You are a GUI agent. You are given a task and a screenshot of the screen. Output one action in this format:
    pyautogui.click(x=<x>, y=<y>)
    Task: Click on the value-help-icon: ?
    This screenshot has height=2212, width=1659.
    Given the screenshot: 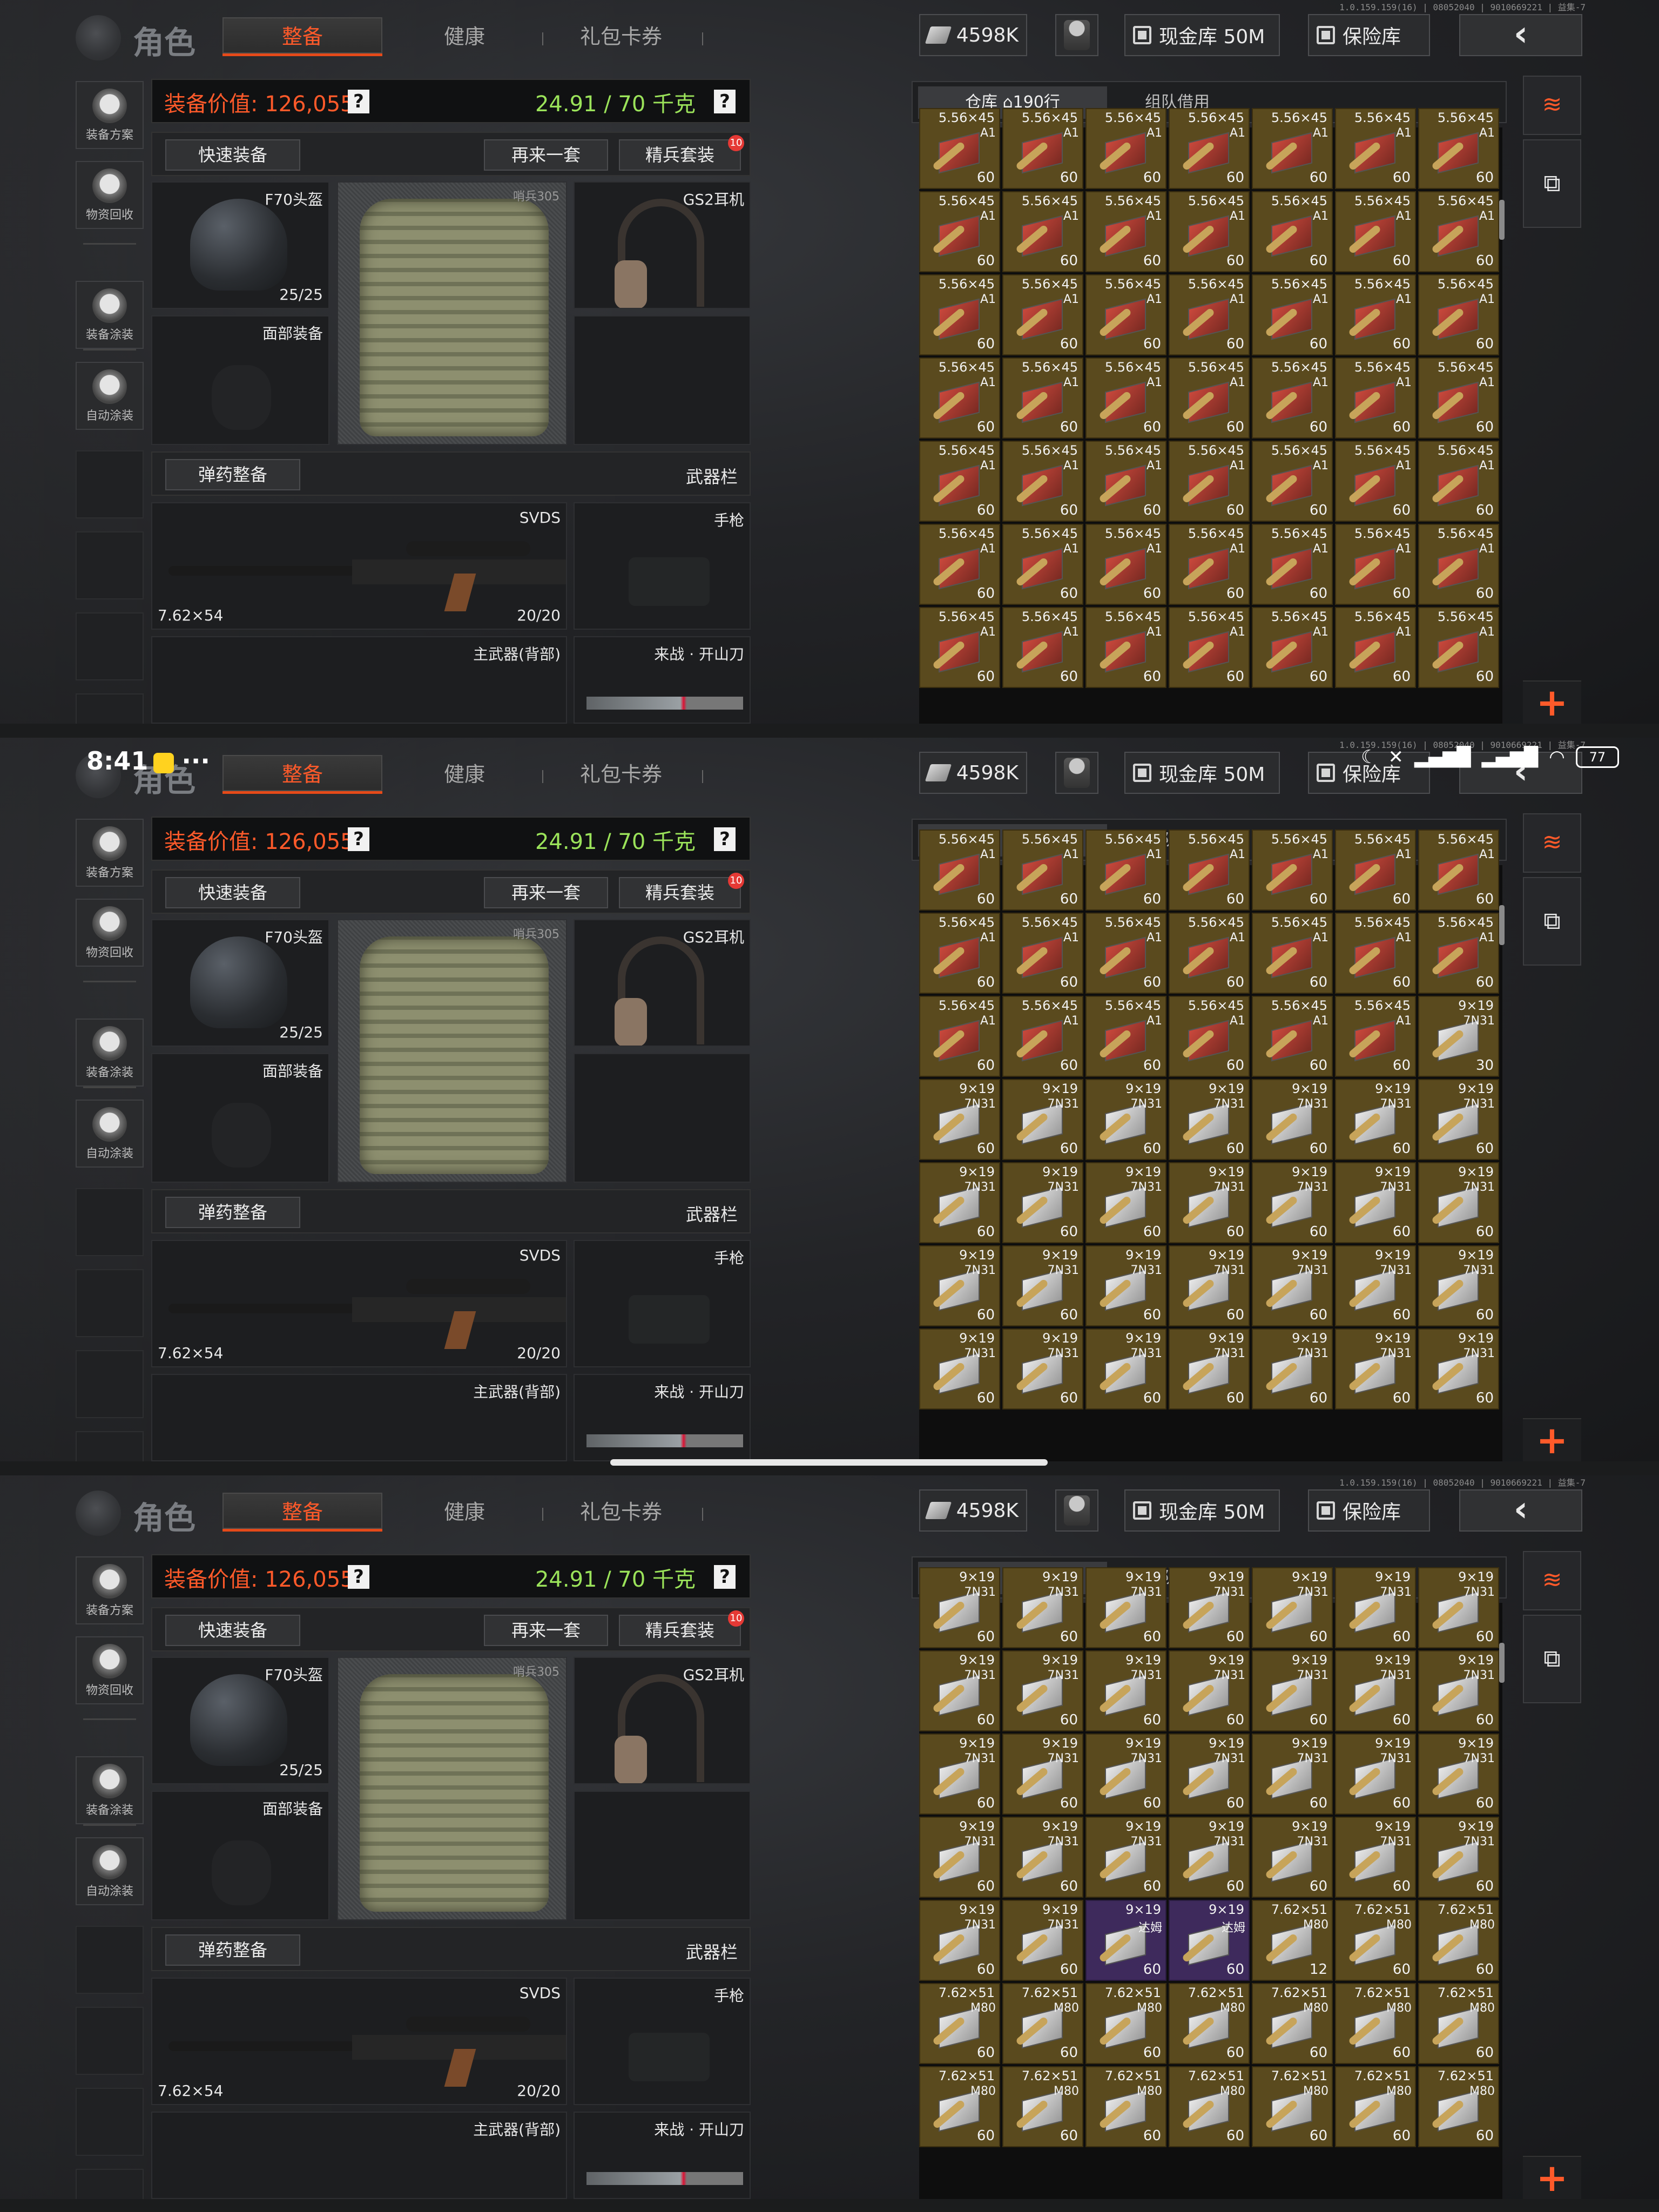 What is the action you would take?
    pyautogui.click(x=358, y=101)
    